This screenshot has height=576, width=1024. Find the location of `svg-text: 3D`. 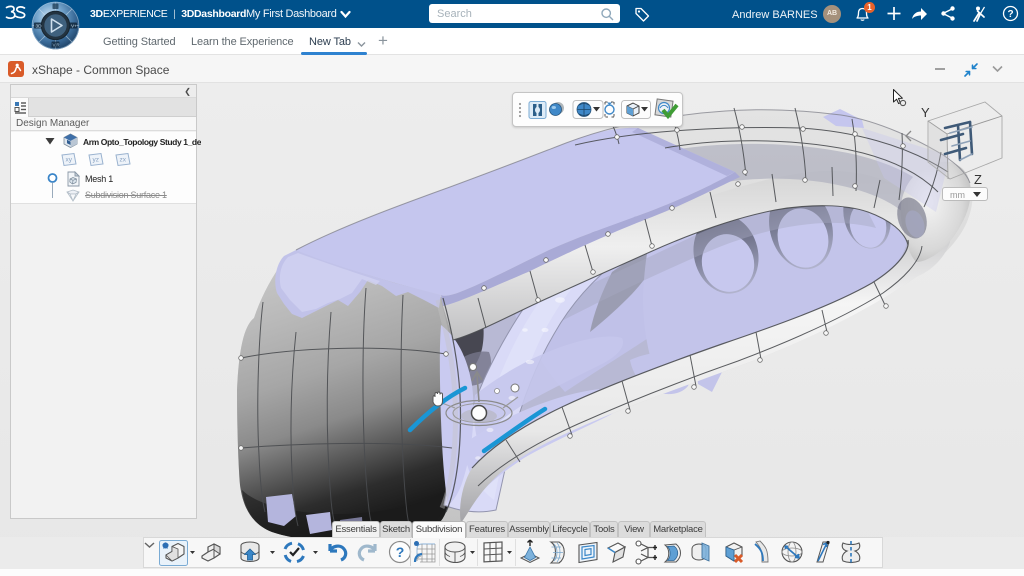

svg-text: 3D is located at coordinates (39, 27).